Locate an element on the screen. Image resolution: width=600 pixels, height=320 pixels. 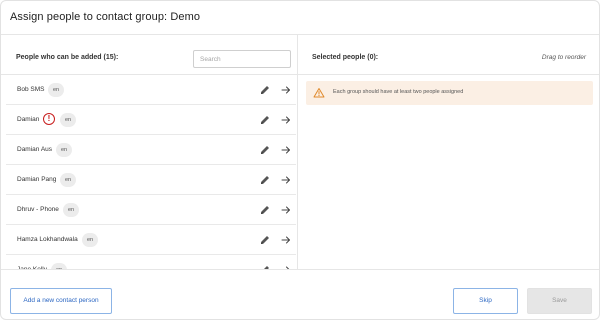
person-name: Dhruv - Phone is located at coordinates (38, 209).